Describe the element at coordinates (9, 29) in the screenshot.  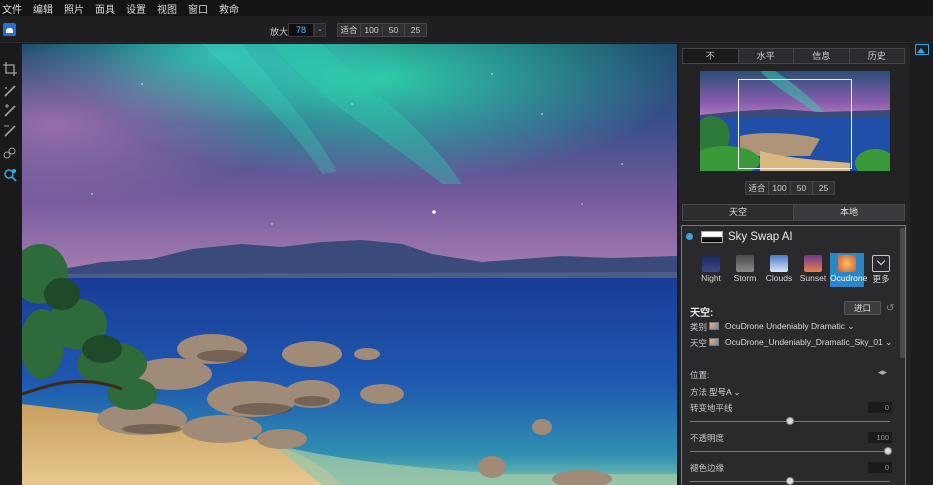
I see `app-logo-icon` at that location.